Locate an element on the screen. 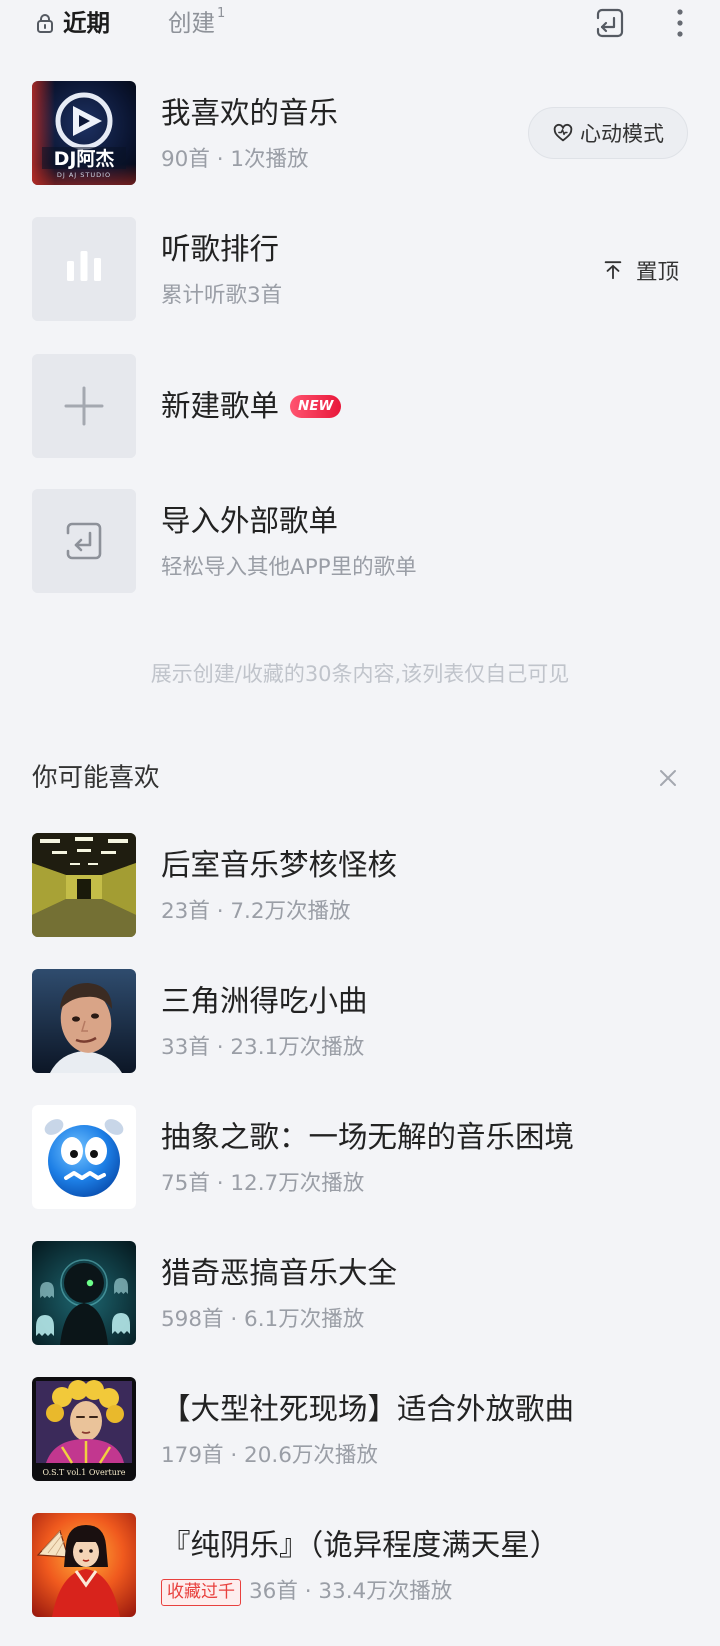 The image size is (720, 1646). svg-text: DJ阿杰 is located at coordinates (84, 159).